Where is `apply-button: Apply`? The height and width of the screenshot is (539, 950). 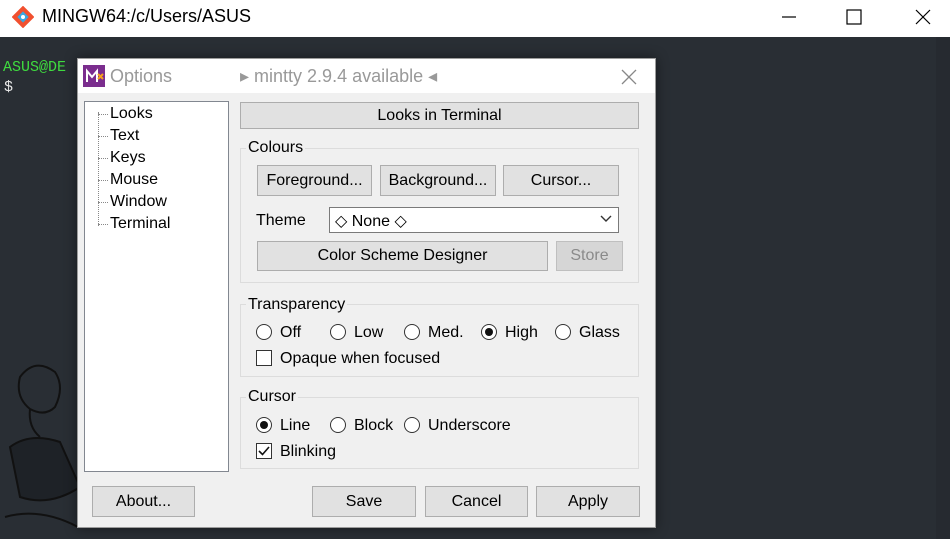 apply-button: Apply is located at coordinates (588, 501).